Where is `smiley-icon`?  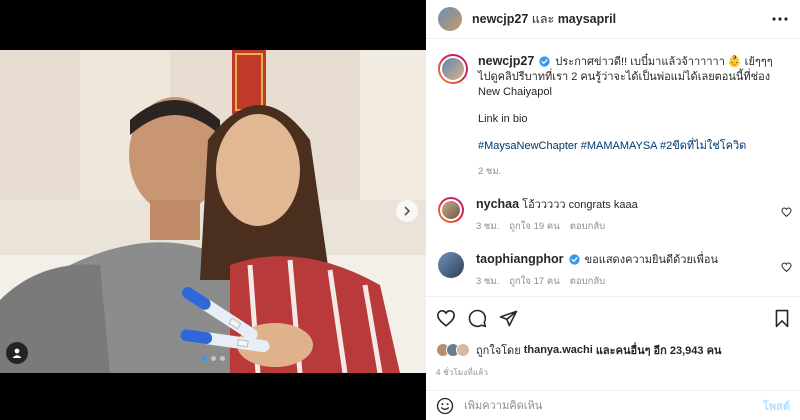 smiley-icon is located at coordinates (445, 405).